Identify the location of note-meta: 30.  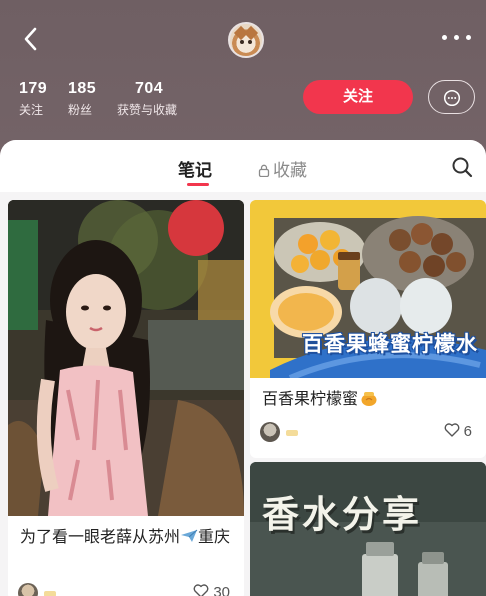
(126, 589).